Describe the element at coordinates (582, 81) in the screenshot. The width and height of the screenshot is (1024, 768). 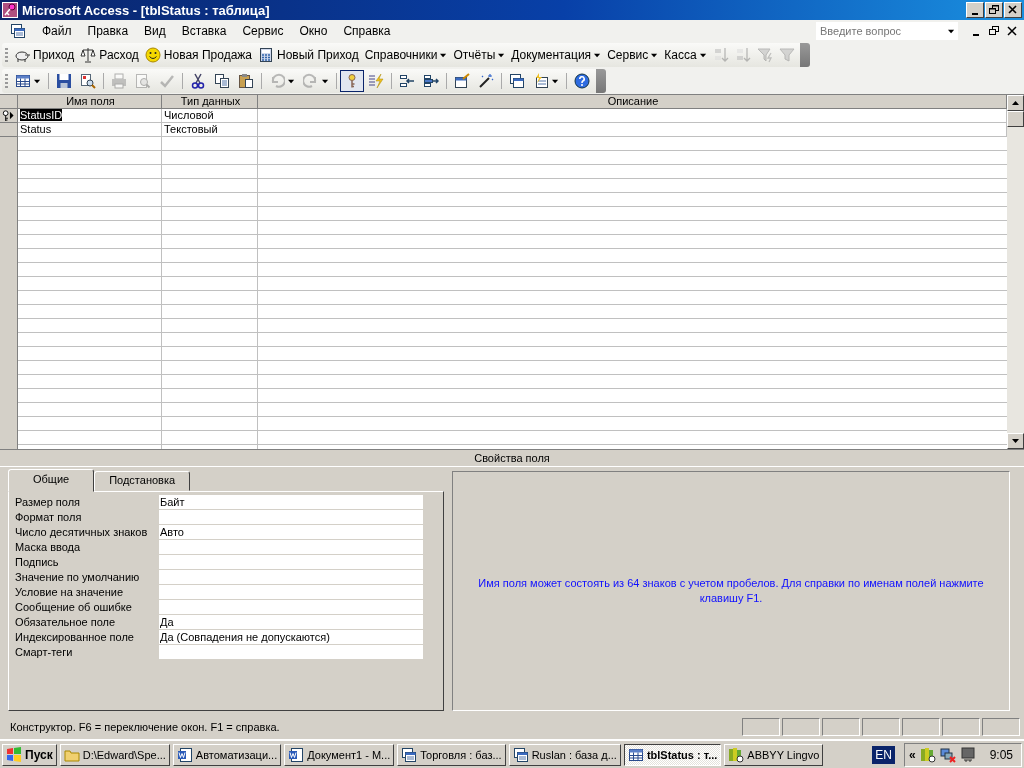
I see `help-icon` at that location.